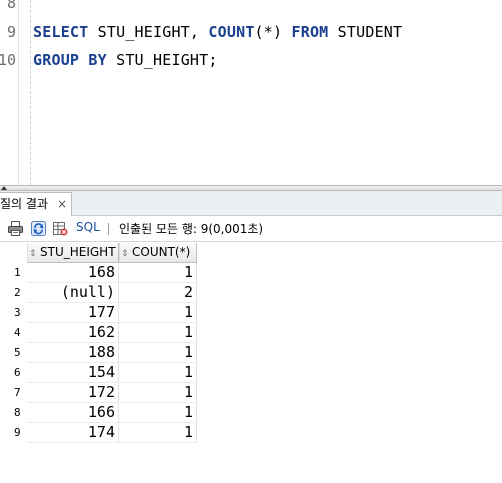 The width and height of the screenshot is (502, 483). Describe the element at coordinates (158, 293) in the screenshot. I see `cell-count: 2` at that location.